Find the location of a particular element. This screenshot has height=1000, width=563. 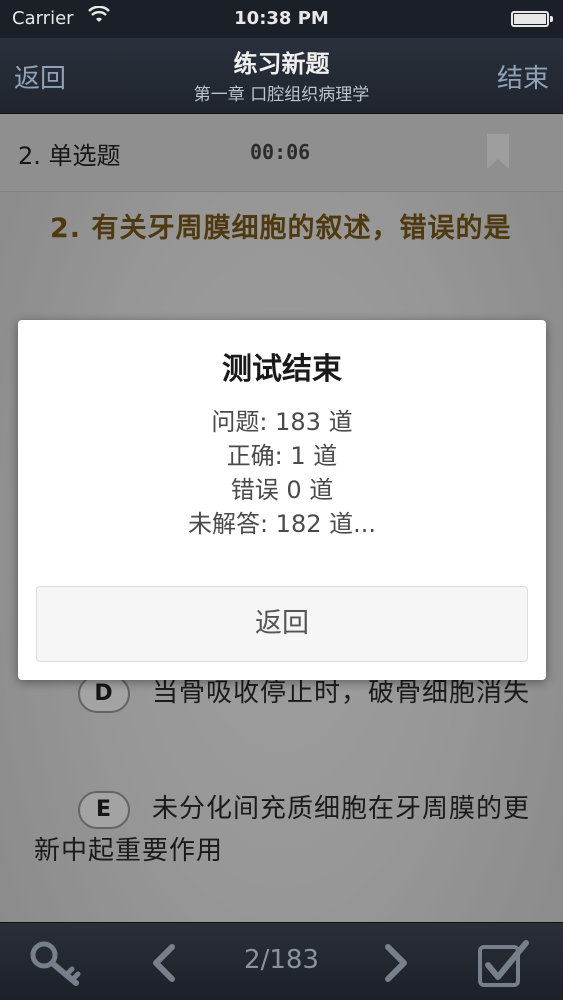

bottom-toolbar: 2/183 is located at coordinates (281, 961).